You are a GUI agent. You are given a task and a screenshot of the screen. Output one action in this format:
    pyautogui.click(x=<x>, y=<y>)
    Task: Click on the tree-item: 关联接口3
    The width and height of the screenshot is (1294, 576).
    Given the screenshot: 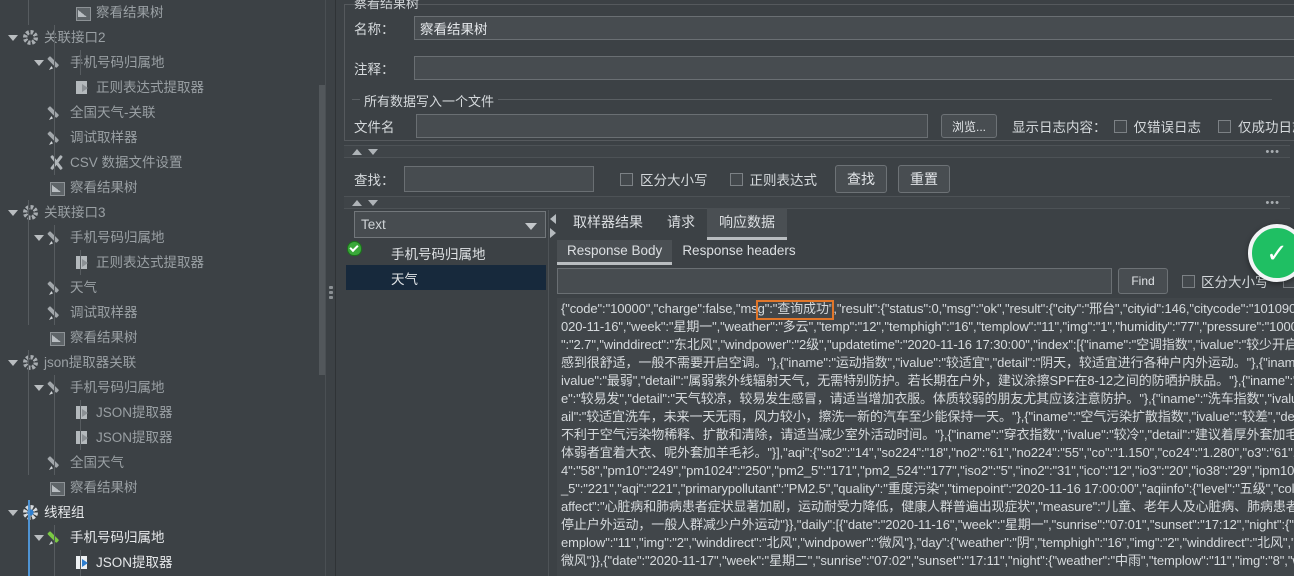 What is the action you would take?
    pyautogui.click(x=168, y=212)
    